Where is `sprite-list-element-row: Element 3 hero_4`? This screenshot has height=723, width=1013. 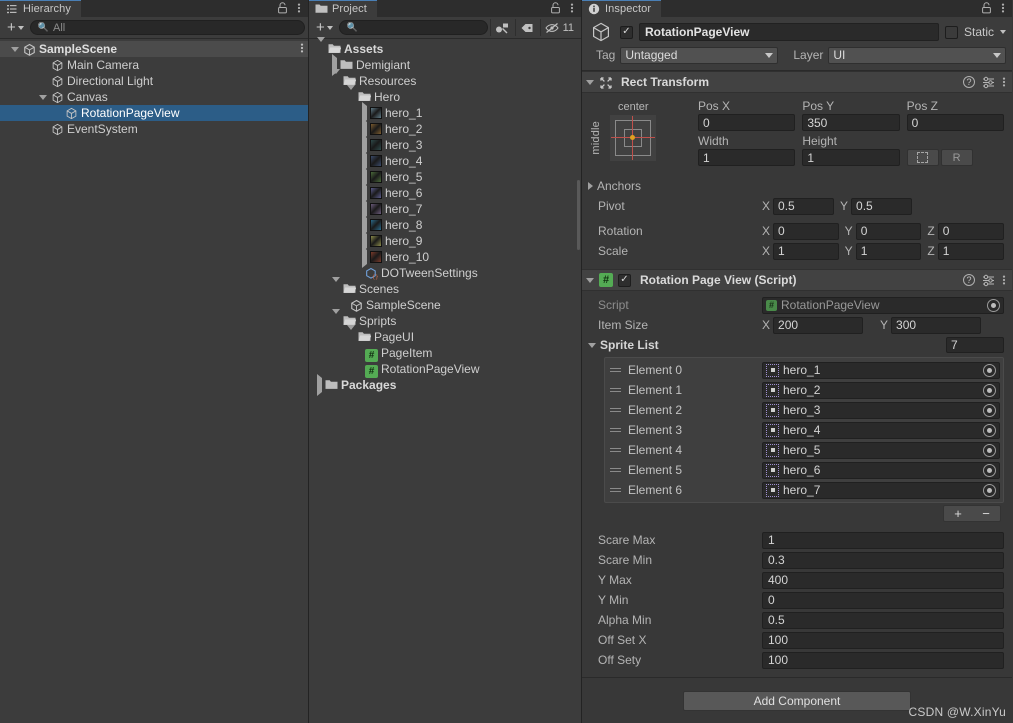 sprite-list-element-row: Element 3 hero_4 is located at coordinates (804, 430).